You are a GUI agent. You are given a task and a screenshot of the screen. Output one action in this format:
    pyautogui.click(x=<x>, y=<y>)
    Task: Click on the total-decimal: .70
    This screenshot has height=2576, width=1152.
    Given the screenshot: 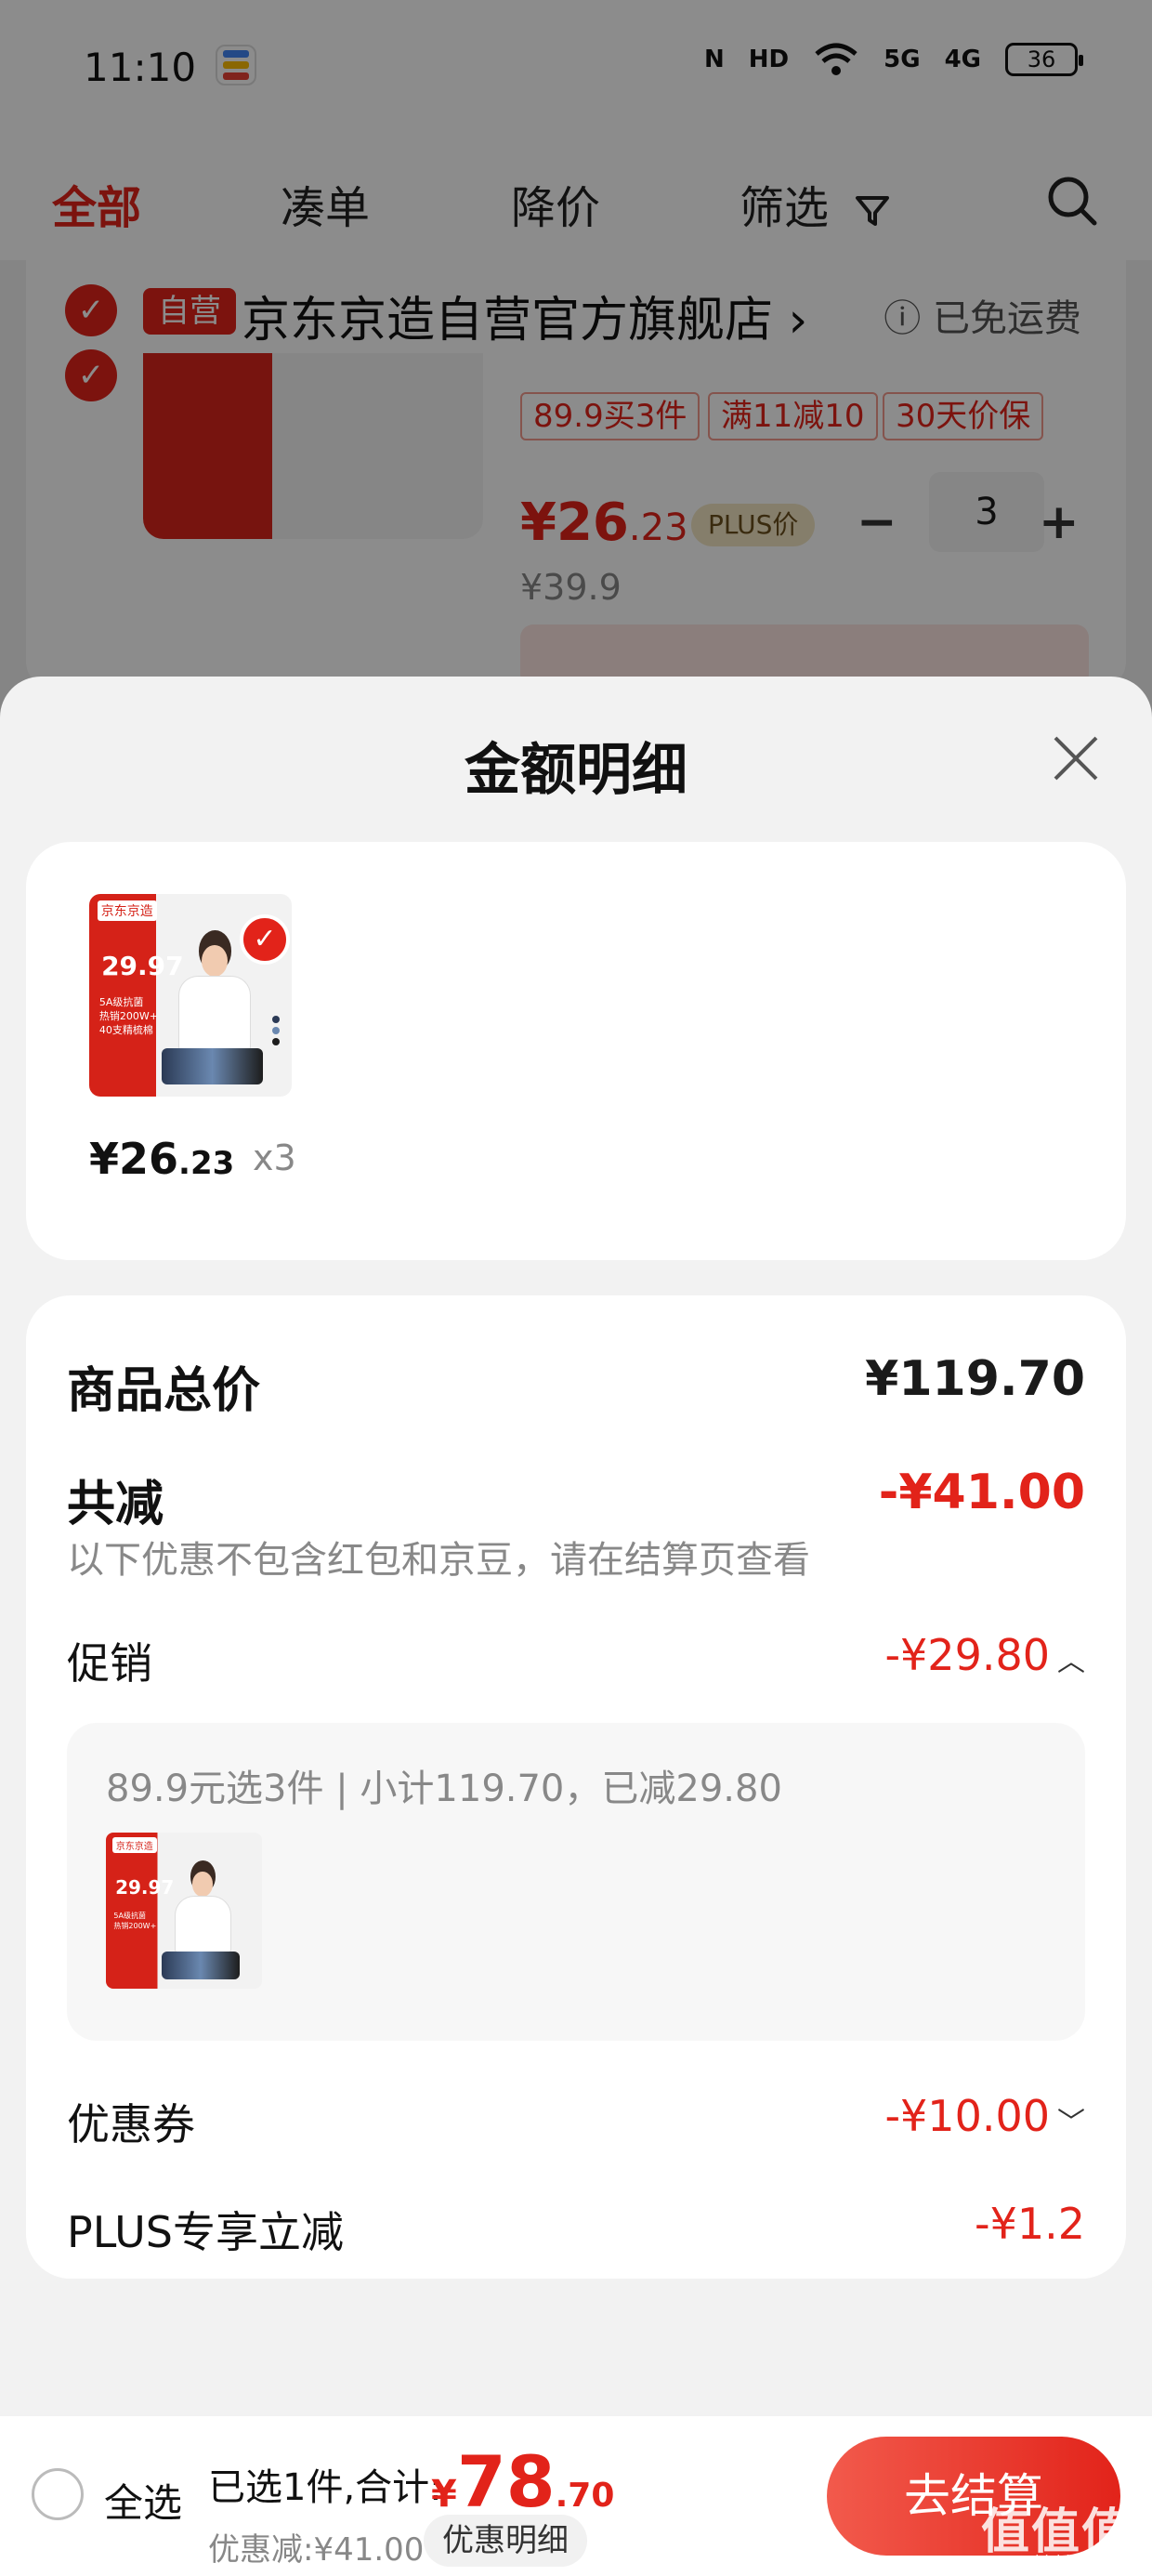 What is the action you would take?
    pyautogui.click(x=585, y=2496)
    